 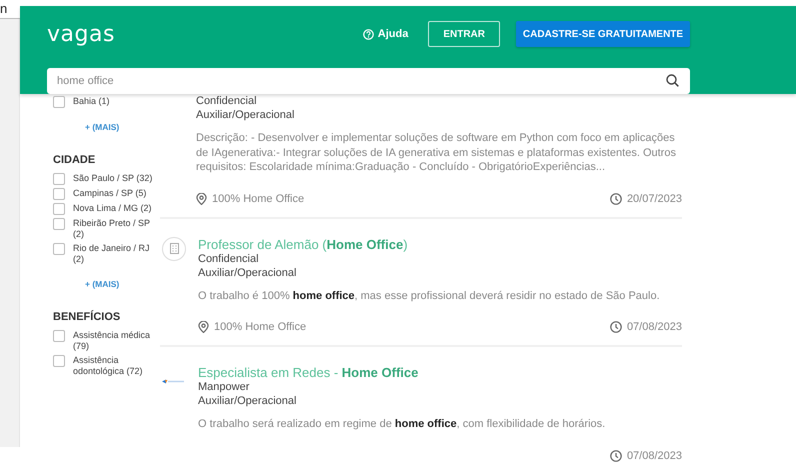 I want to click on filter-label: Rio de Janeiro / RJ (2), so click(x=116, y=254).